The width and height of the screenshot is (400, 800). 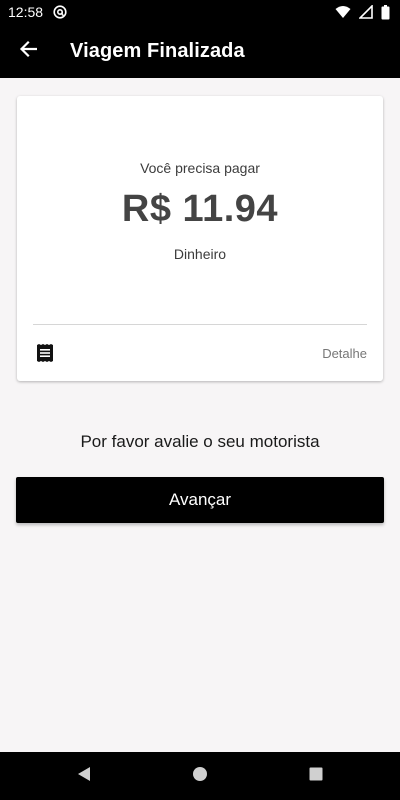 I want to click on back-button, so click(x=28, y=51).